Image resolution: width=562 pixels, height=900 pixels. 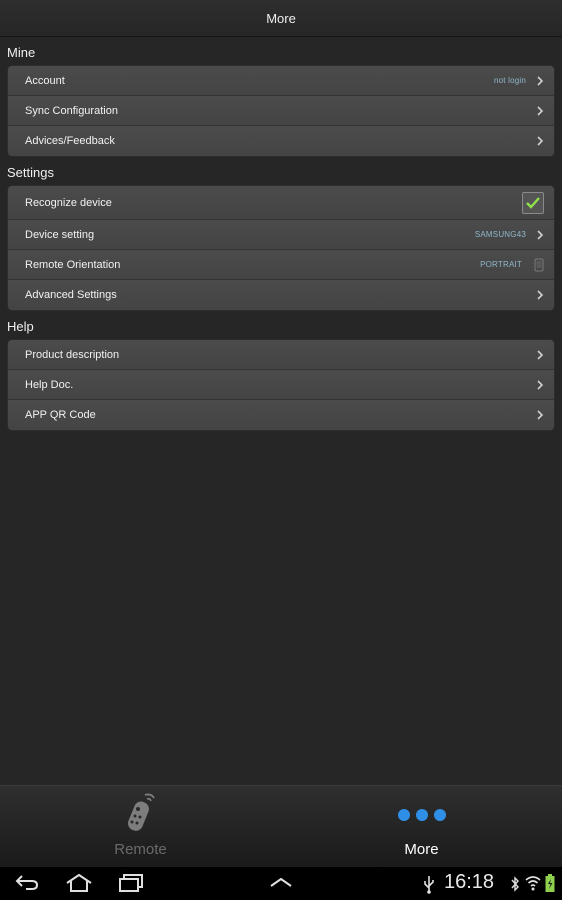 I want to click on row-label: Device setting, so click(x=60, y=234).